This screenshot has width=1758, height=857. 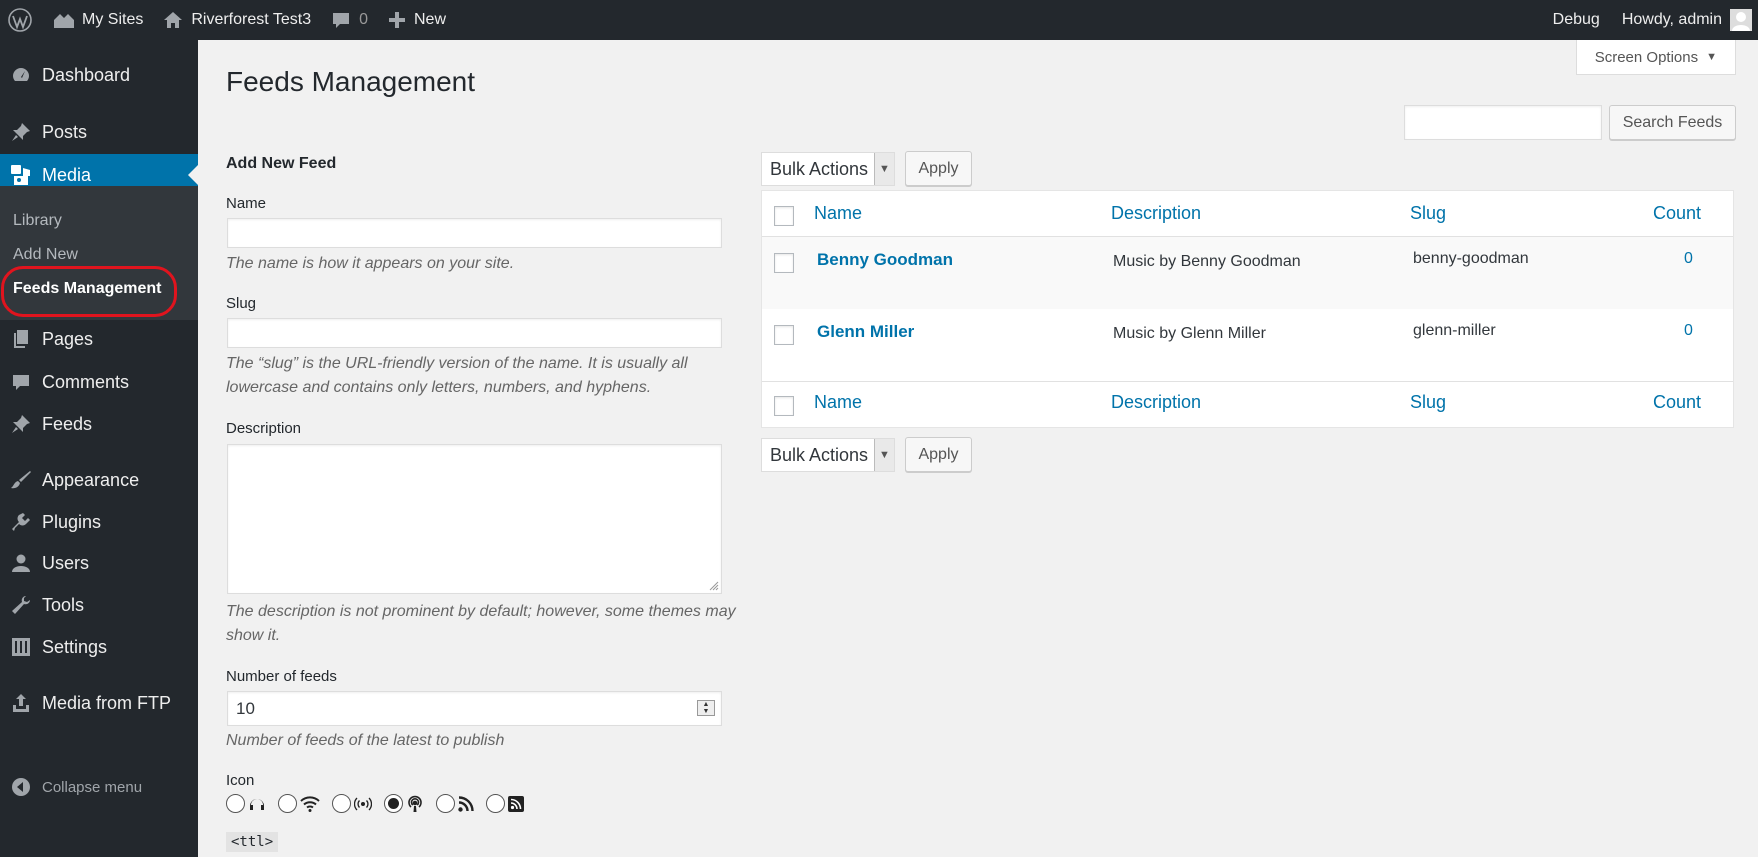 What do you see at coordinates (237, 20) in the screenshot?
I see `site-name-menu: Riverforest Test3` at bounding box center [237, 20].